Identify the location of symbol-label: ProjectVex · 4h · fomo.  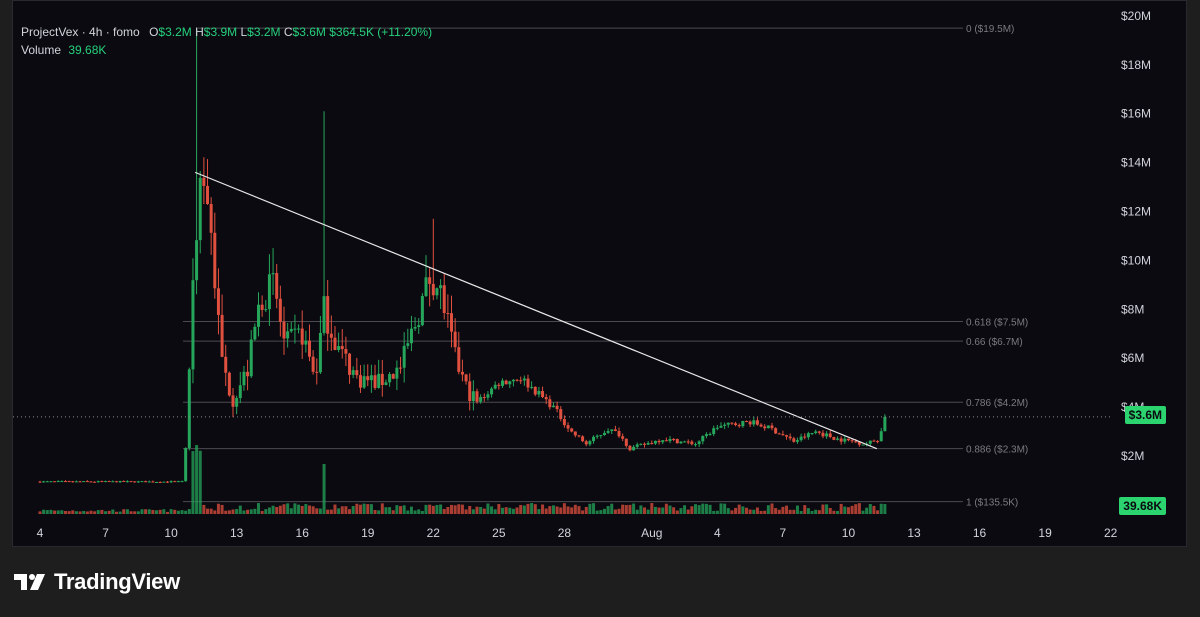
(80, 32).